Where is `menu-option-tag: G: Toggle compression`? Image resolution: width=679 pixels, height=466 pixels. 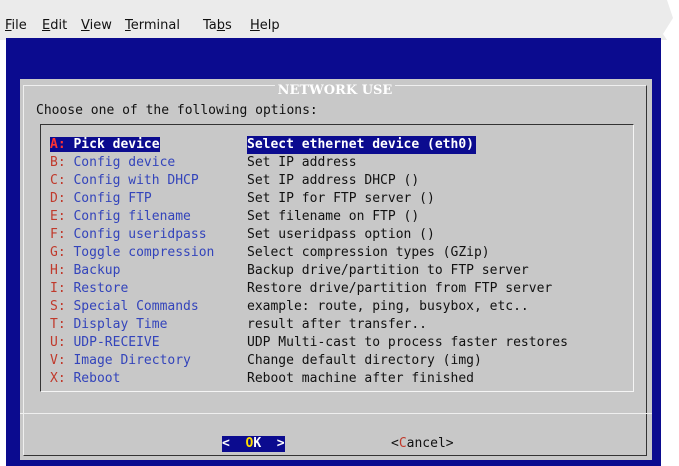
menu-option-tag: G: Toggle compression is located at coordinates (132, 252).